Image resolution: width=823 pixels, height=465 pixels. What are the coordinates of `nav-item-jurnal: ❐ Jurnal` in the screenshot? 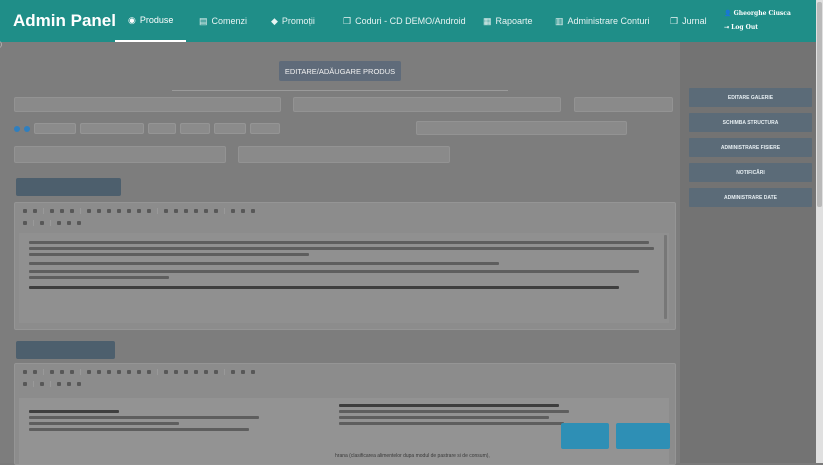 It's located at (688, 21).